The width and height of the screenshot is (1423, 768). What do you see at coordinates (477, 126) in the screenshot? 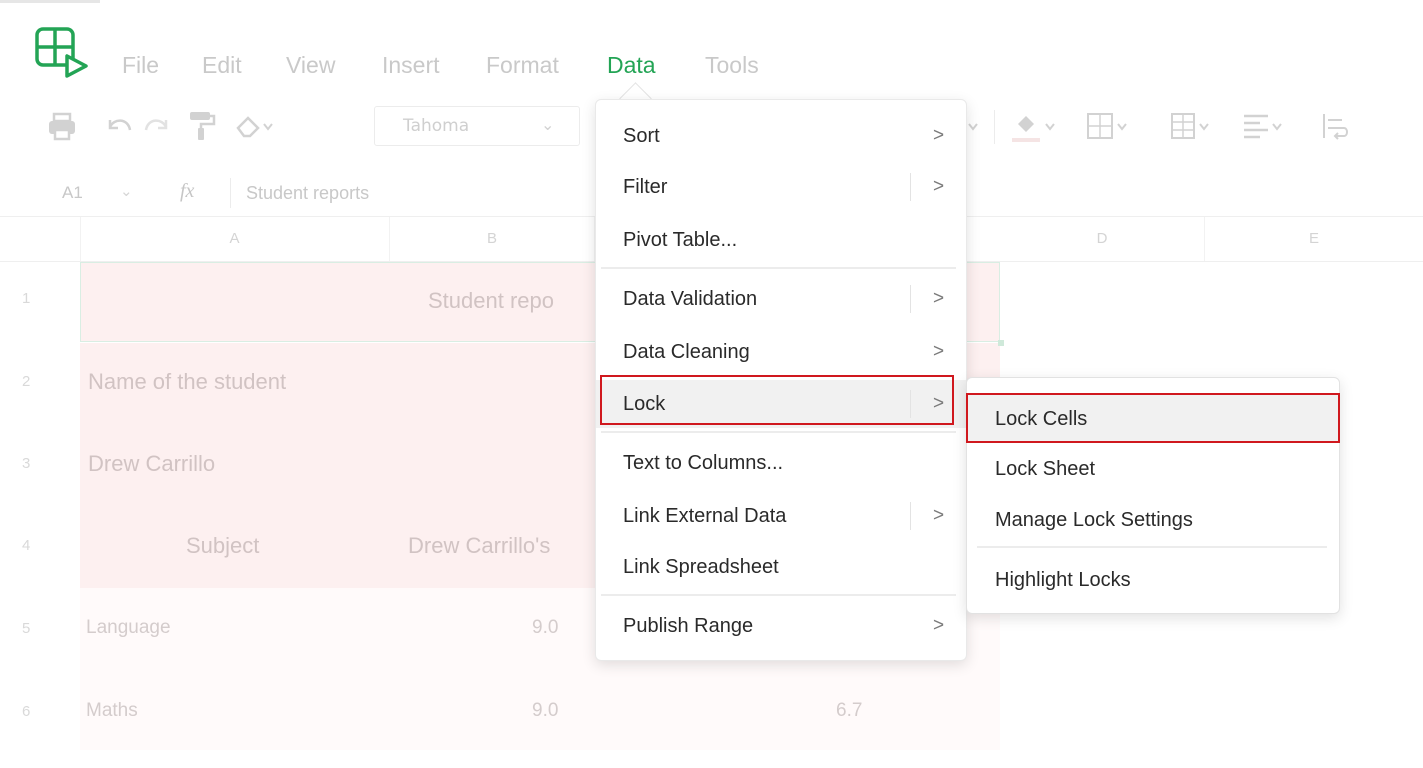
I see `font-family-select: Tahoma ⌄` at bounding box center [477, 126].